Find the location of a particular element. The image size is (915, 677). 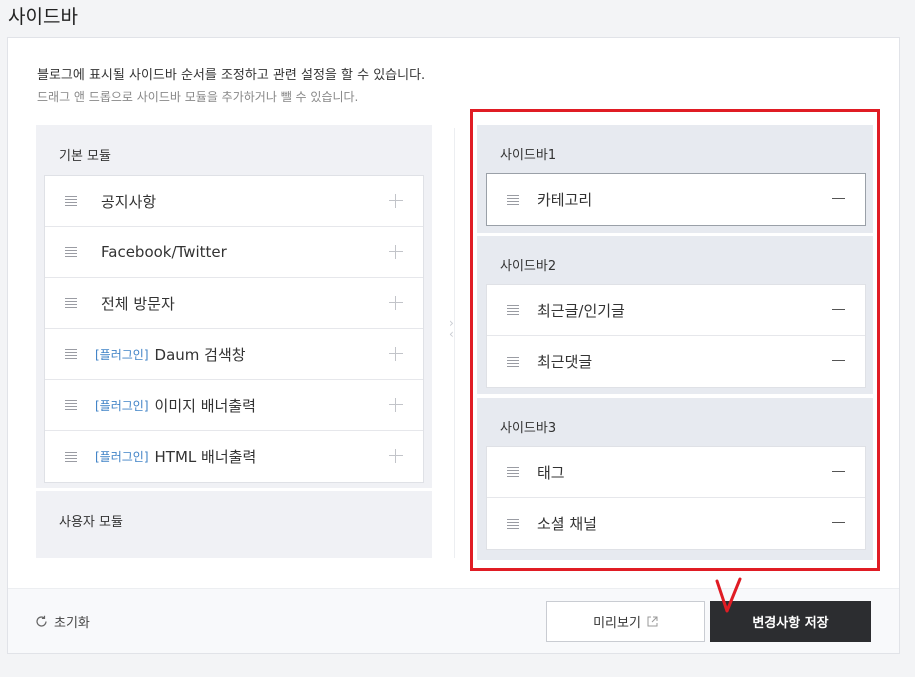

module-label: HTML 배너출력 is located at coordinates (205, 457).